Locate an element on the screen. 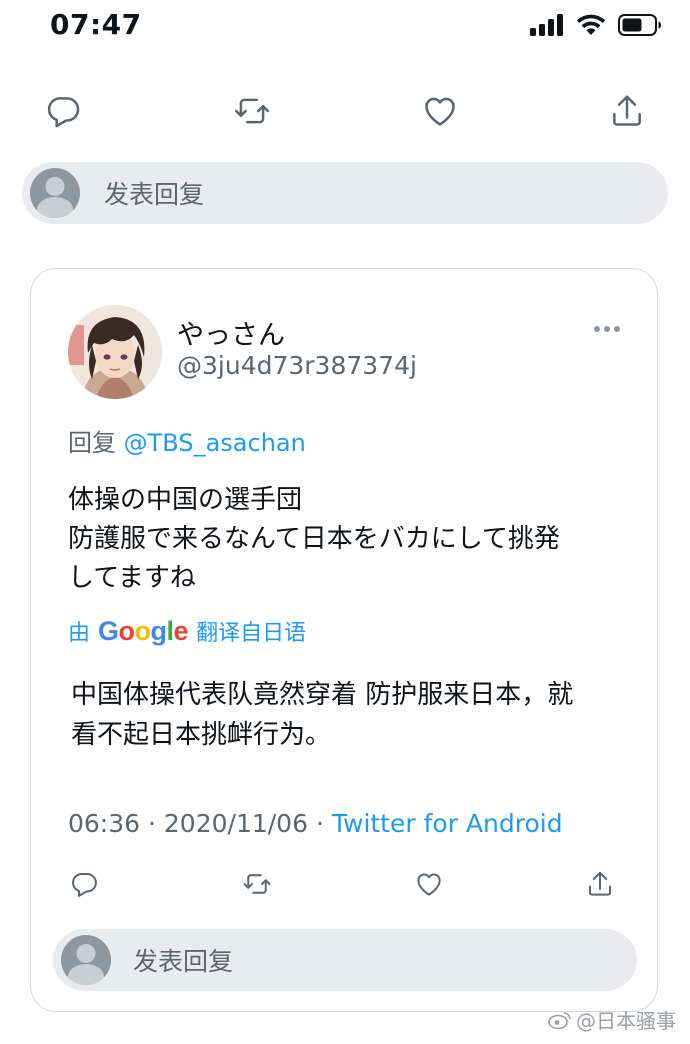  user-handle: @3ju4d73r387374j is located at coordinates (297, 365).